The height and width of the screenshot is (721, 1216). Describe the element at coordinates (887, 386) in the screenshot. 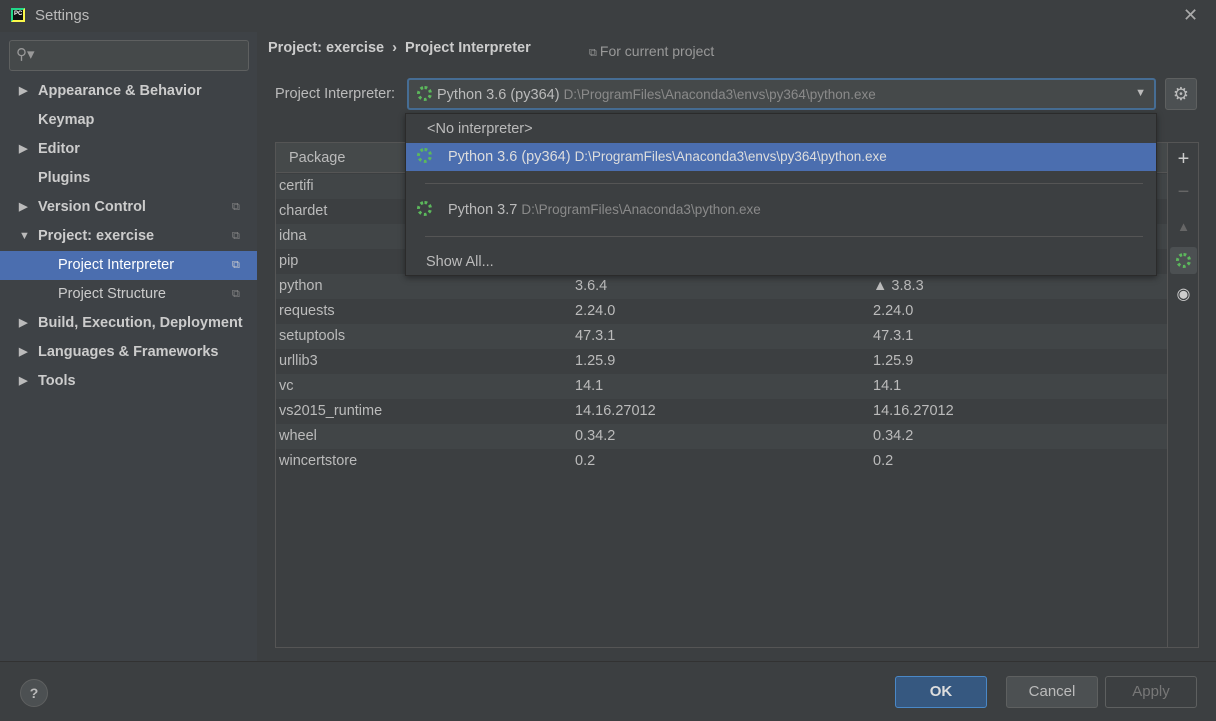

I see `latest-version: 14.1` at that location.